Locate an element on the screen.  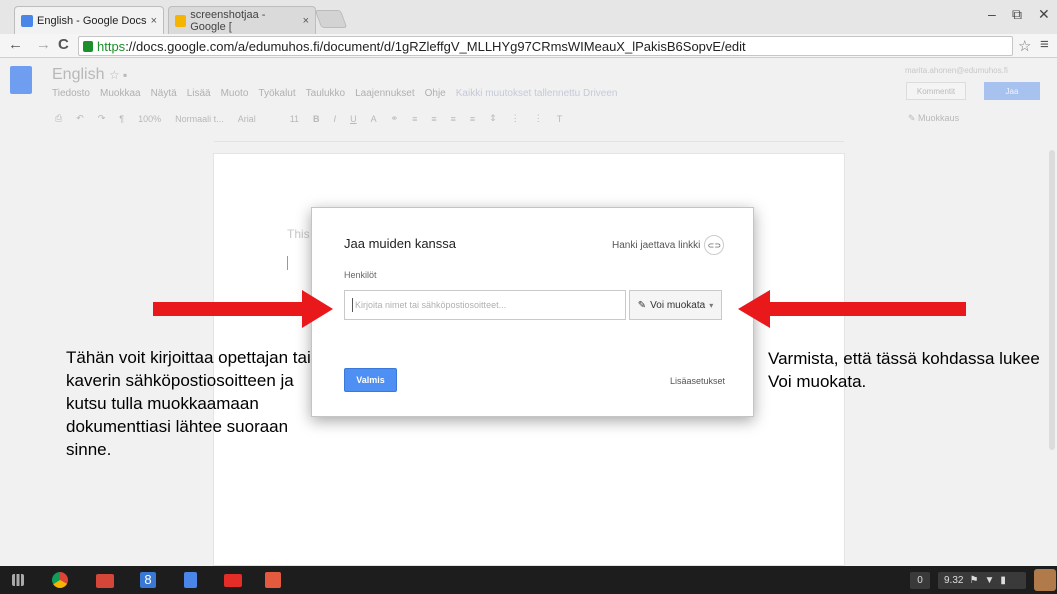
system-tray: 9.32 ⚑ ▼ ▮ is located at coordinates (982, 580).